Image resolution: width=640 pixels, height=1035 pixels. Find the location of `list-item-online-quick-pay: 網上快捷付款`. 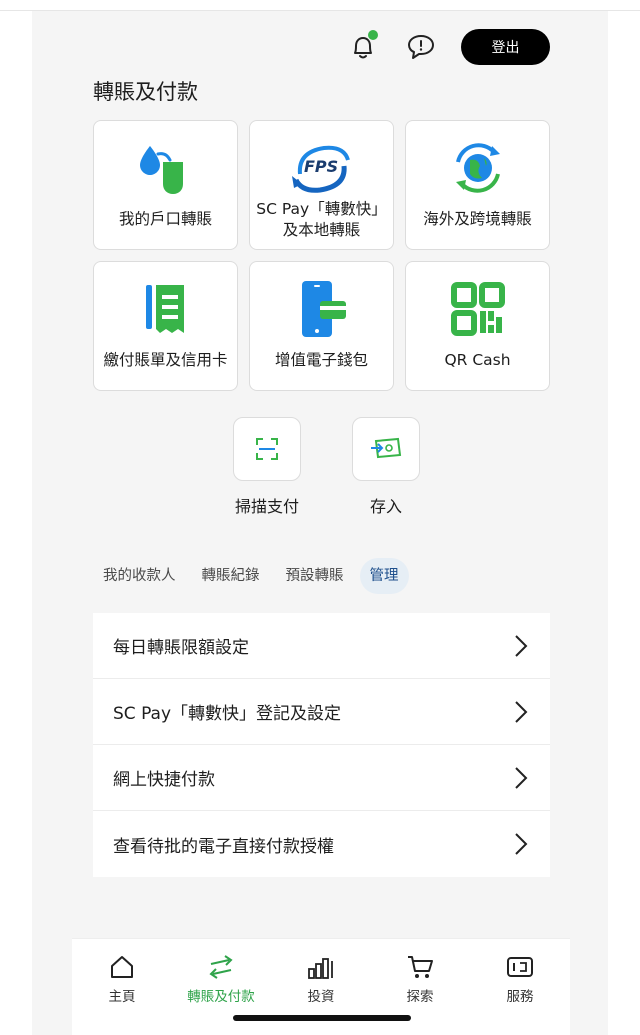

list-item-online-quick-pay: 網上快捷付款 is located at coordinates (321, 778).